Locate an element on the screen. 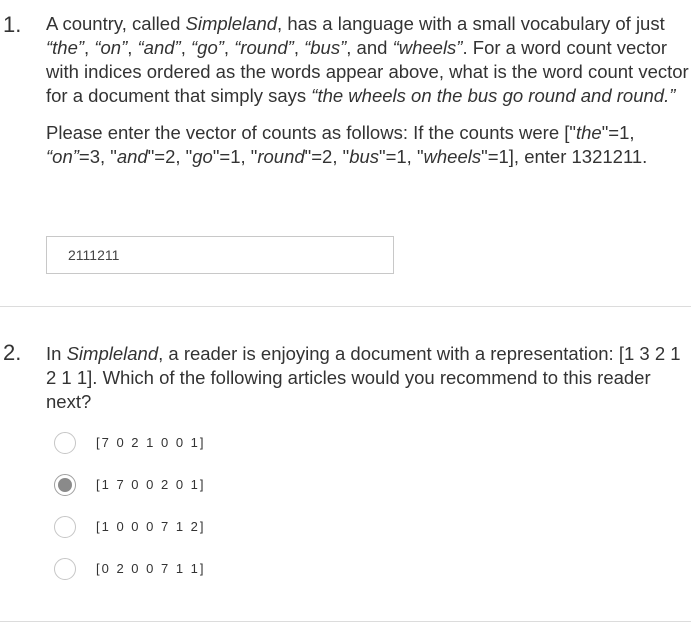  question-number: 1. is located at coordinates (12, 24).